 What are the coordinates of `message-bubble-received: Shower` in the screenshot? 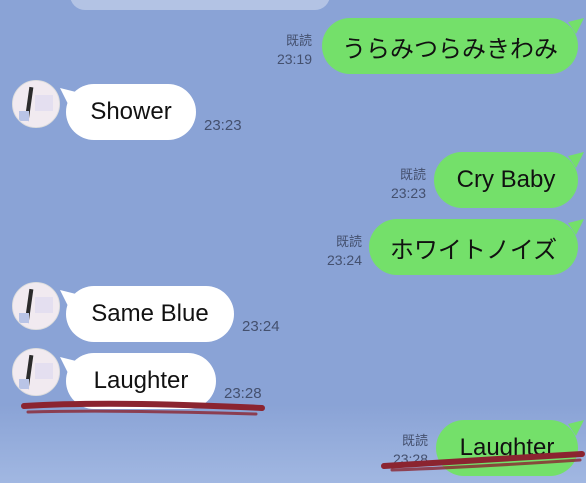 It's located at (131, 112).